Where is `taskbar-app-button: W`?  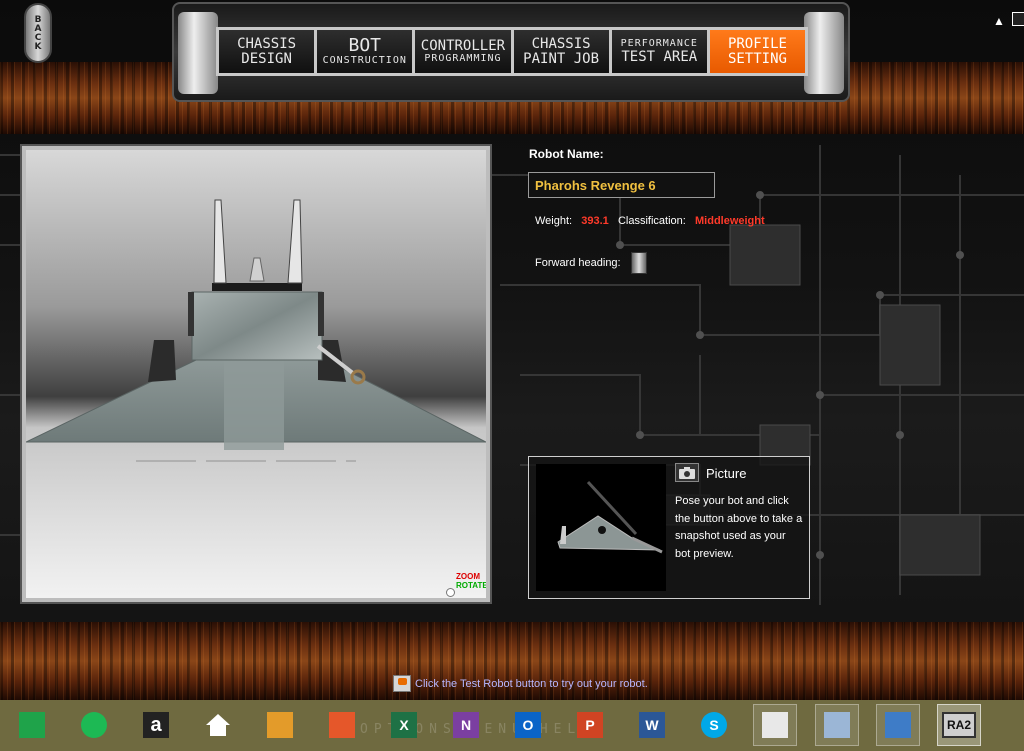
taskbar-app-button: W is located at coordinates (652, 725).